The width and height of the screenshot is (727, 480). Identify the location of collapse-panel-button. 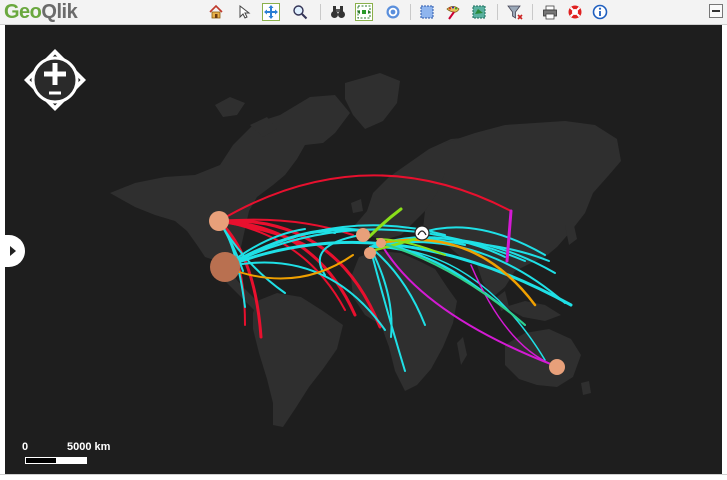
(716, 11).